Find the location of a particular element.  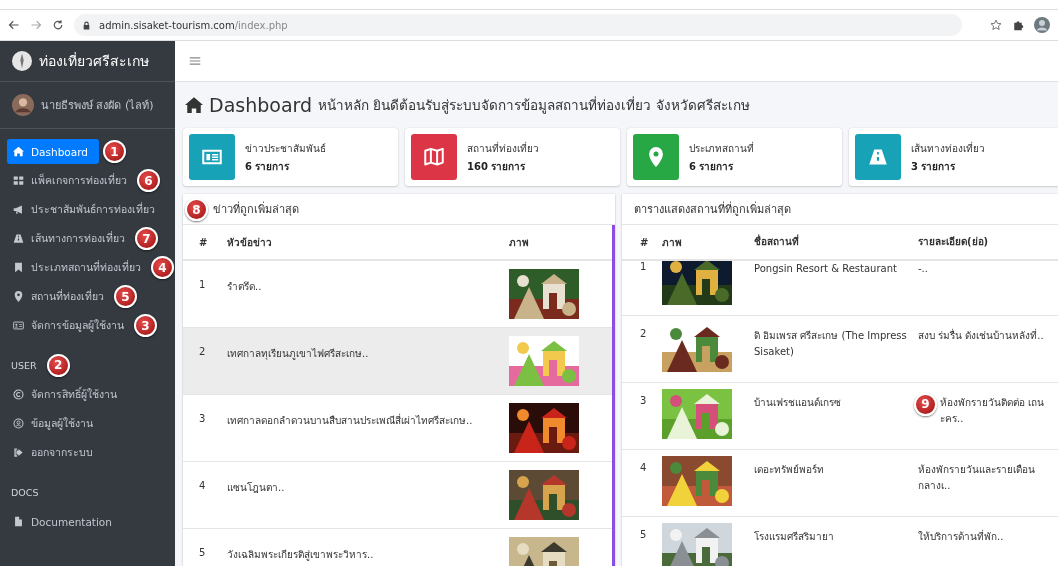

number-marker: 6 is located at coordinates (148, 180).